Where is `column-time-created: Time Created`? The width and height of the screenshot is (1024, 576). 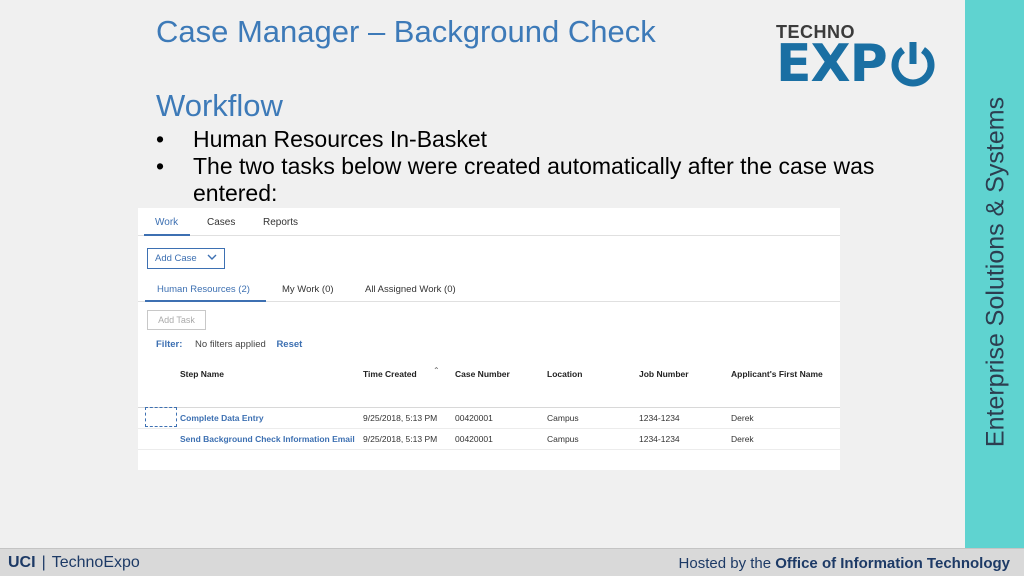
column-time-created: Time Created is located at coordinates (390, 374).